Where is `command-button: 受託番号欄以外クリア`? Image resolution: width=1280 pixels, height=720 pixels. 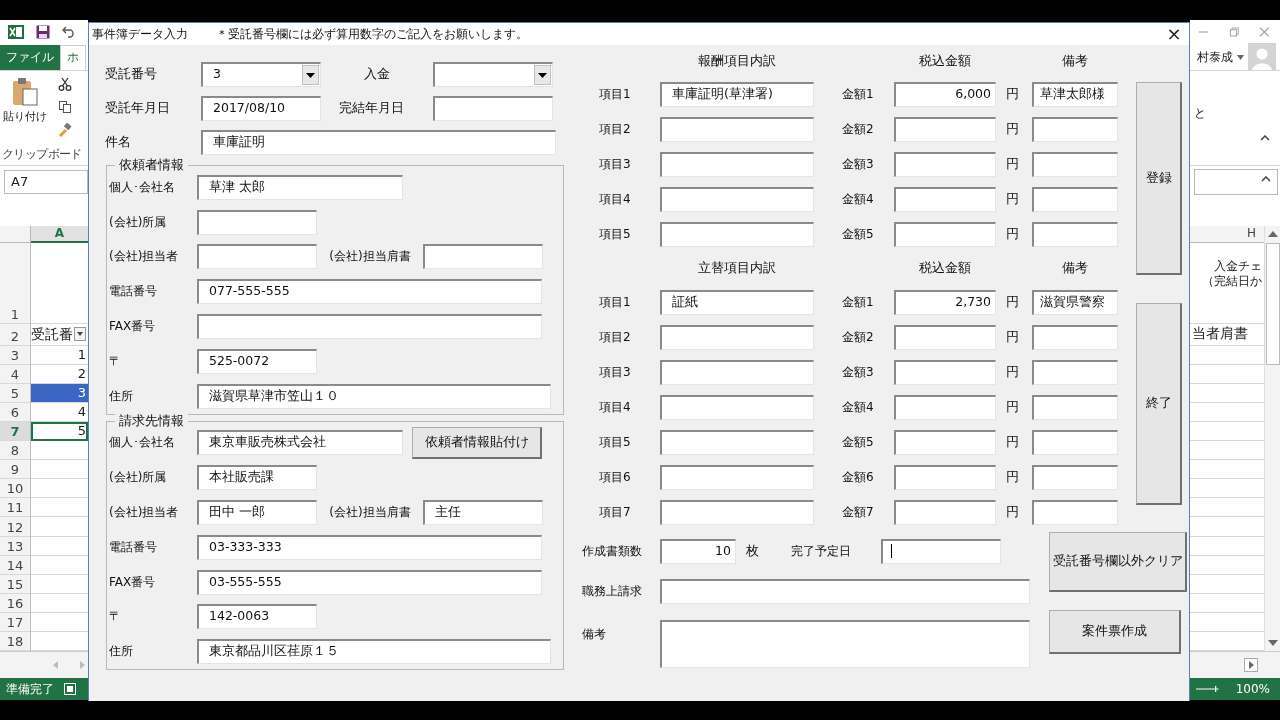
command-button: 受託番号欄以外クリア is located at coordinates (1118, 562).